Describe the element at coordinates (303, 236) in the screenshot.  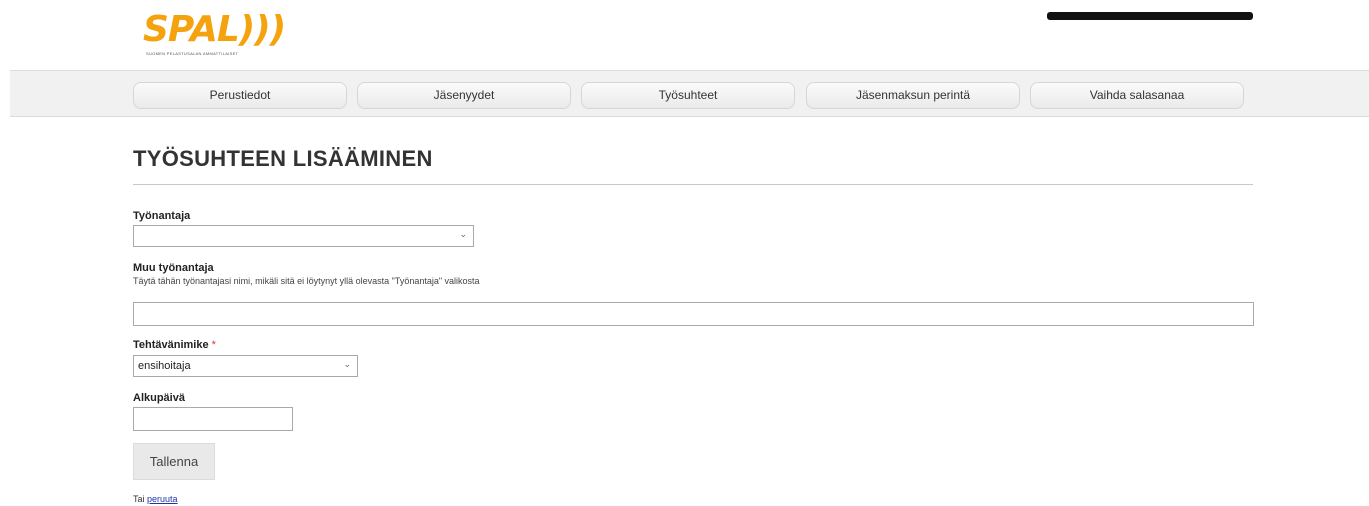
I see `employer-select: ⌄` at that location.